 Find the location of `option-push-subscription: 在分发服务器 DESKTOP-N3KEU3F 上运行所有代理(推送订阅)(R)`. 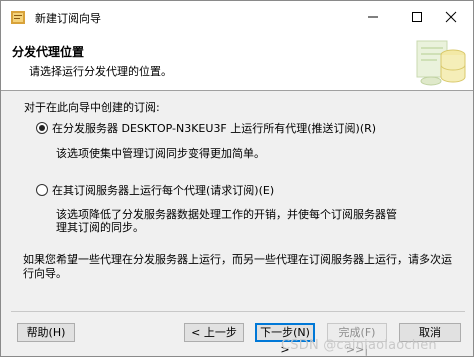

option-push-subscription: 在分发服务器 DESKTOP-N3KEU3F 上运行所有代理(推送订阅)(R) is located at coordinates (206, 128).